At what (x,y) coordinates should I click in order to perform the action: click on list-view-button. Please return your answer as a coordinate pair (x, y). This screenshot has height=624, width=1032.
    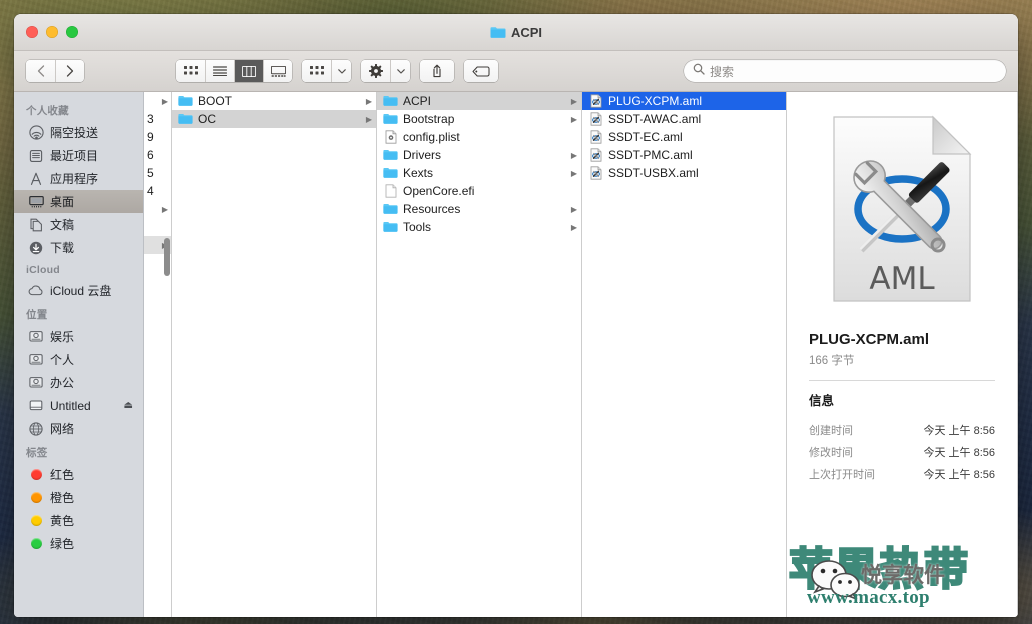
    Looking at the image, I should click on (219, 71).